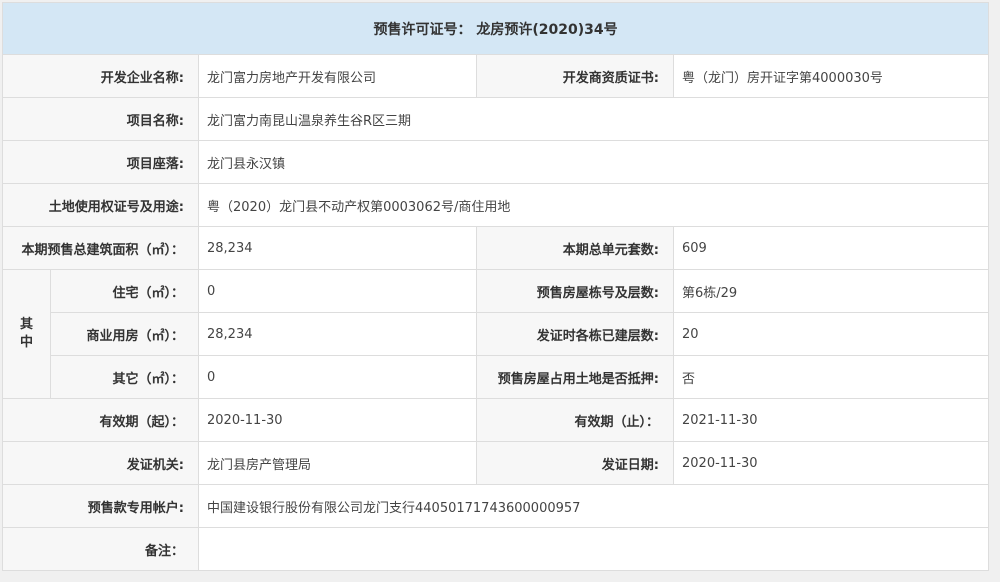  I want to click on mortgage-label: 预售房屋占用土地是否抵押:, so click(575, 377).